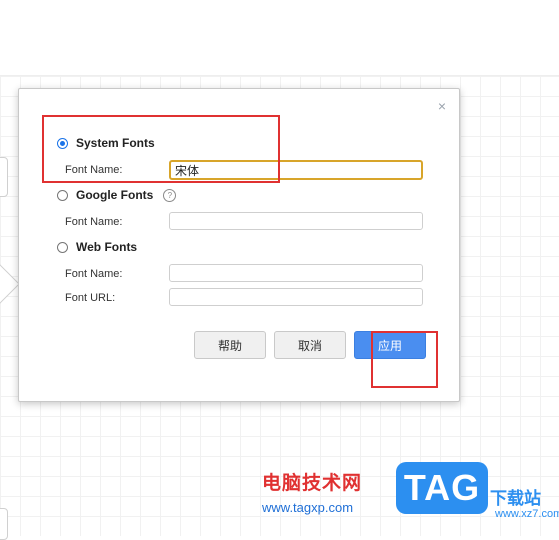 The width and height of the screenshot is (559, 540). What do you see at coordinates (442, 488) in the screenshot?
I see `watermark-logo: TAG` at bounding box center [442, 488].